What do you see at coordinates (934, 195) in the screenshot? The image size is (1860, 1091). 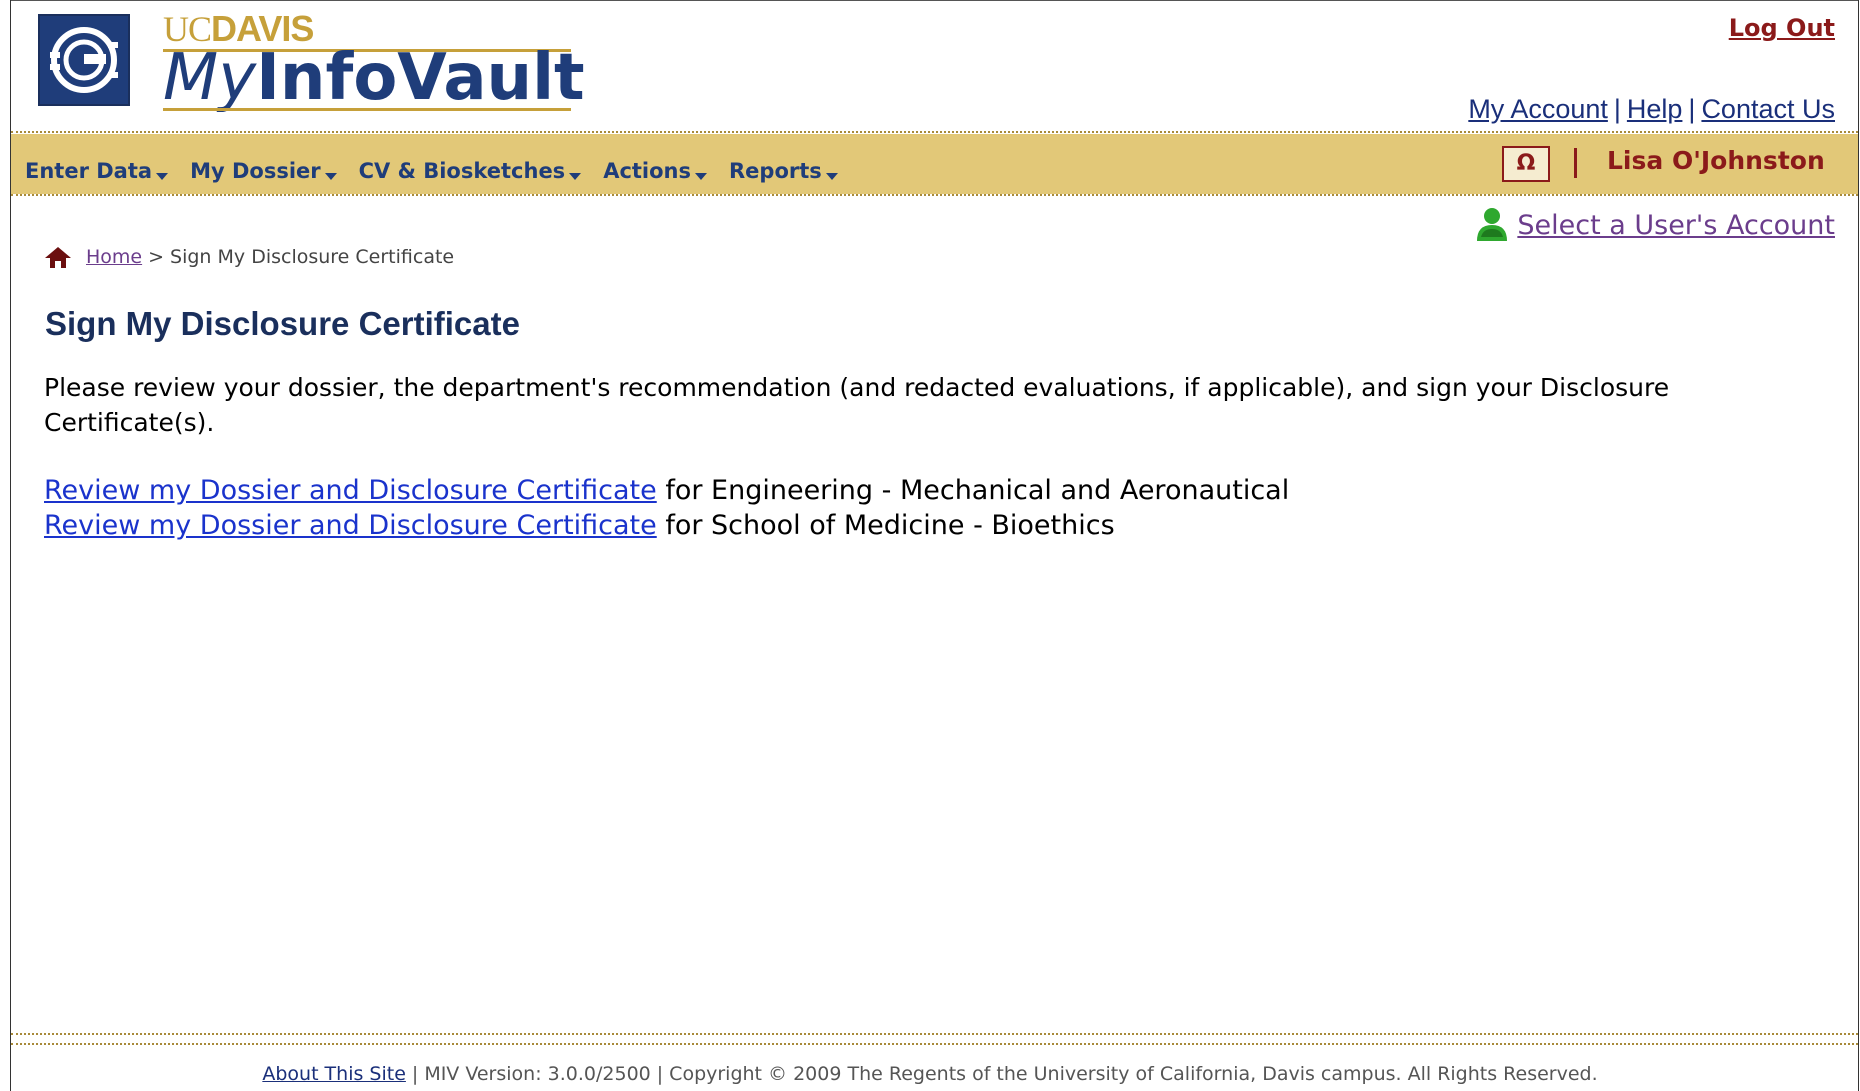 I see `nav-divider` at bounding box center [934, 195].